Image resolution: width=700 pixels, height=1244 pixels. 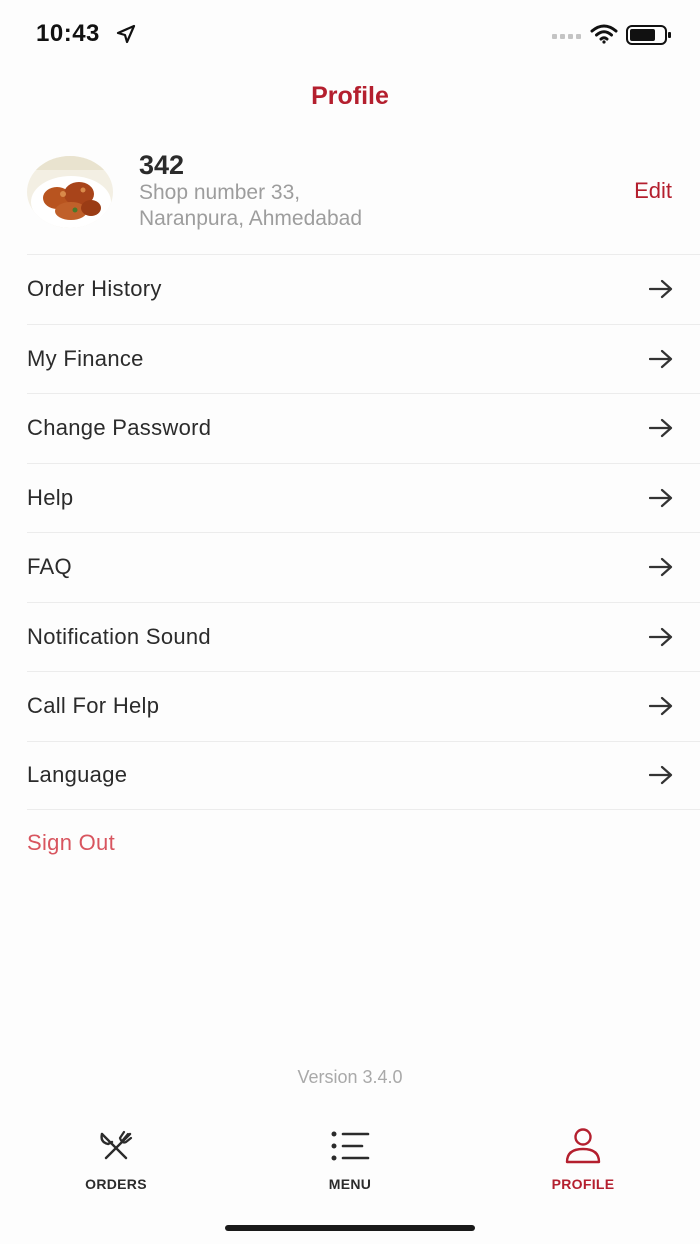 What do you see at coordinates (162, 165) in the screenshot?
I see `shop-name: 342` at bounding box center [162, 165].